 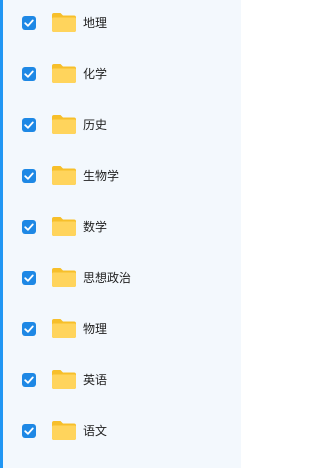 I want to click on list-item: 化学, so click(x=120, y=76).